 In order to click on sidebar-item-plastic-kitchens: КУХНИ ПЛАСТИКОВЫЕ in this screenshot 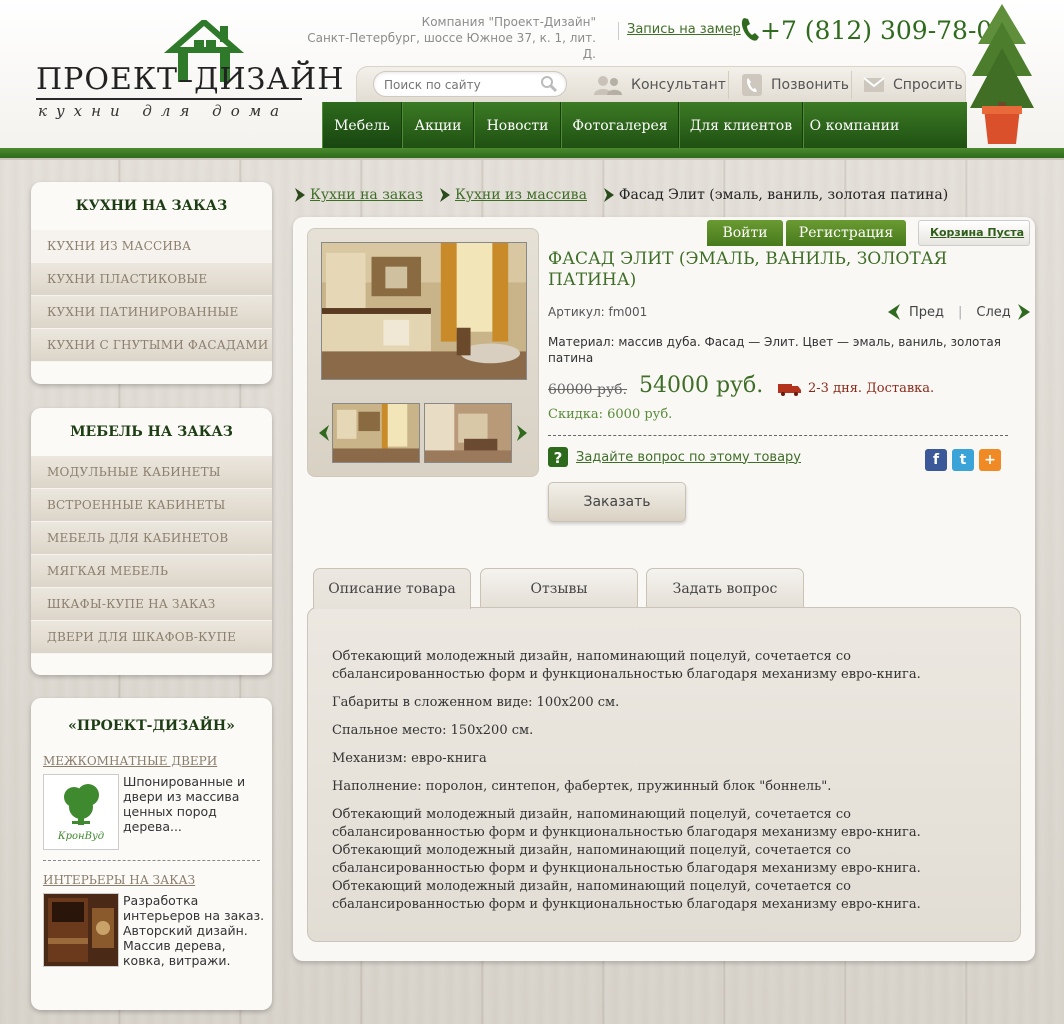, I will do `click(151, 279)`.